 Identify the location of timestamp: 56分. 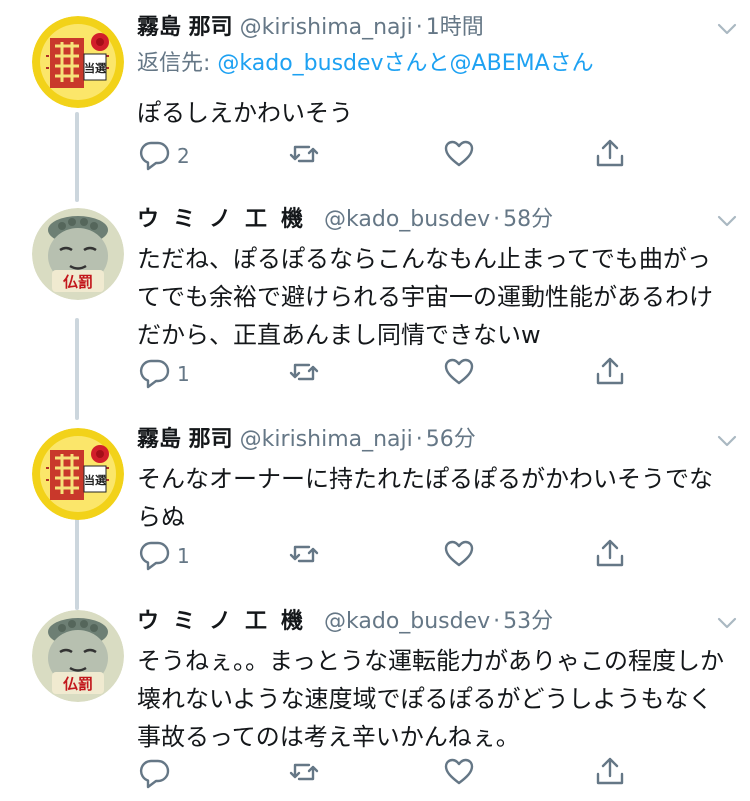
(451, 439).